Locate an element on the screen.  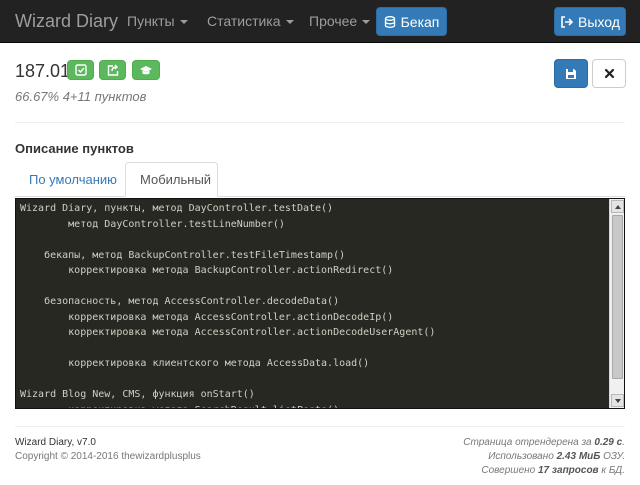
render-value: 0.29 с is located at coordinates (608, 442).